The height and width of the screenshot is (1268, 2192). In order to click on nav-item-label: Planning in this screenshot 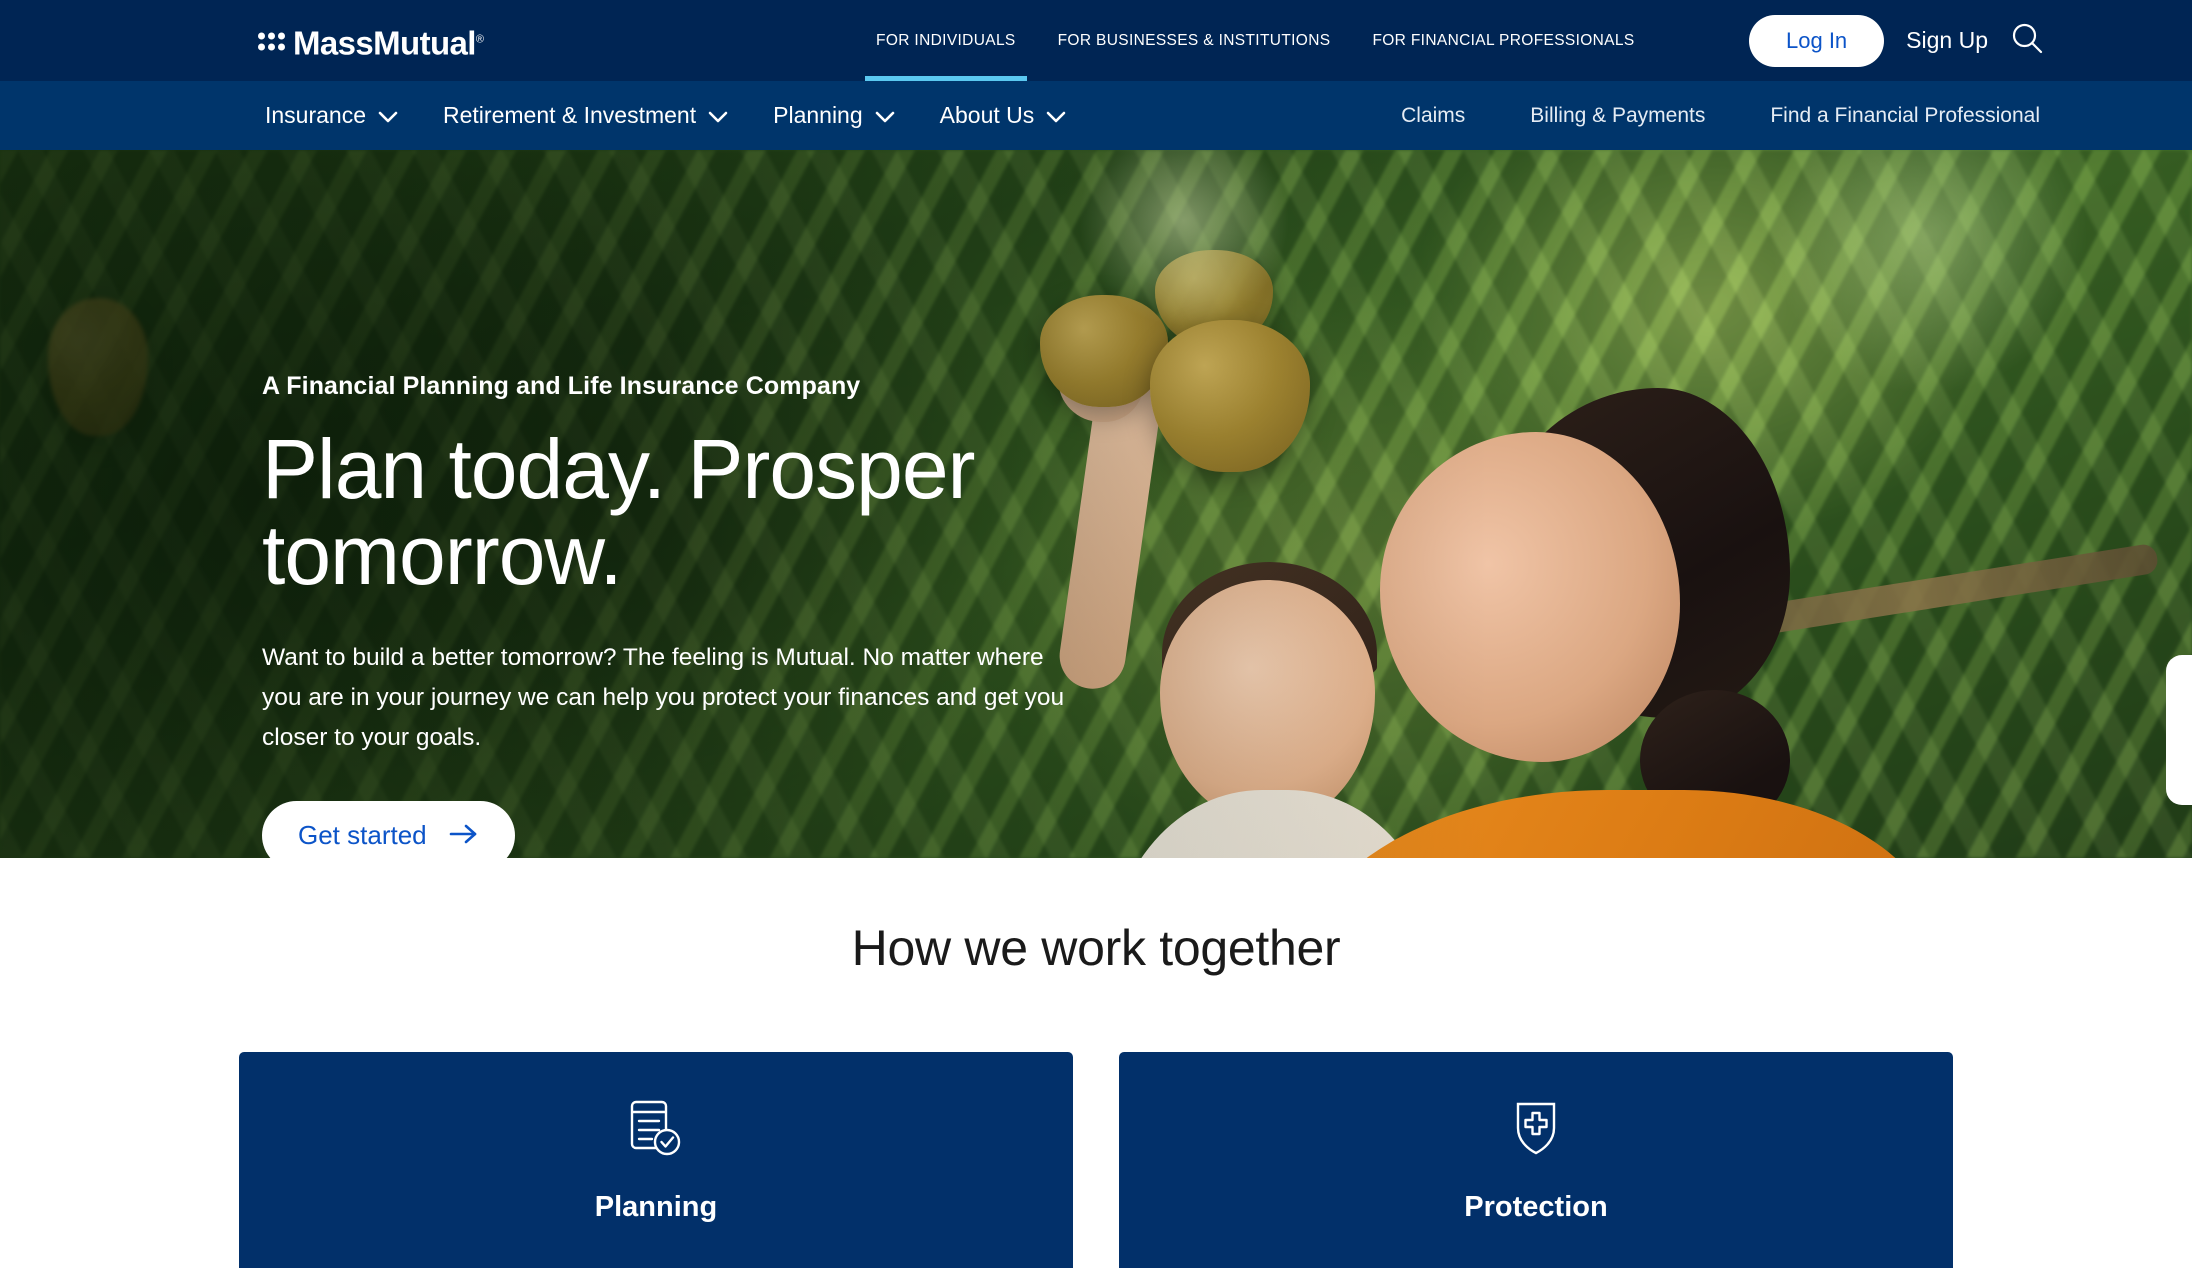, I will do `click(818, 115)`.